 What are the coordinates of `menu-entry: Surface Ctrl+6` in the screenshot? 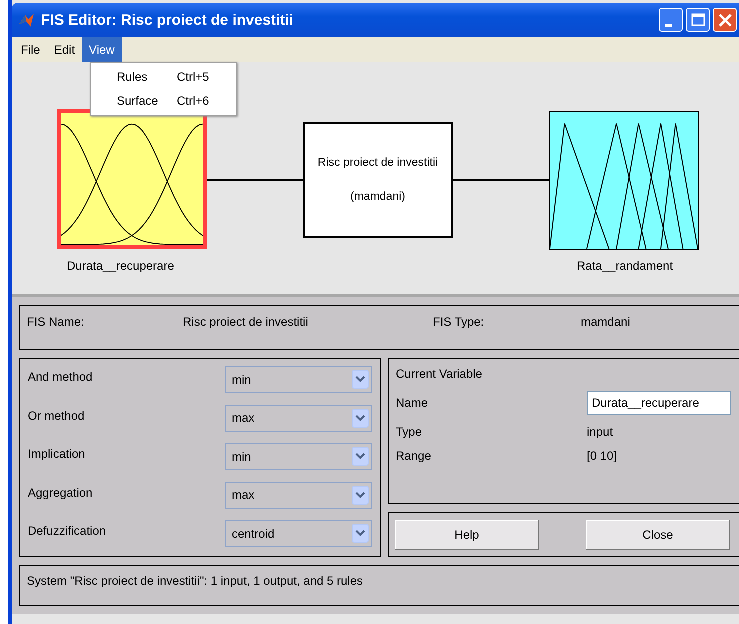 It's located at (163, 101).